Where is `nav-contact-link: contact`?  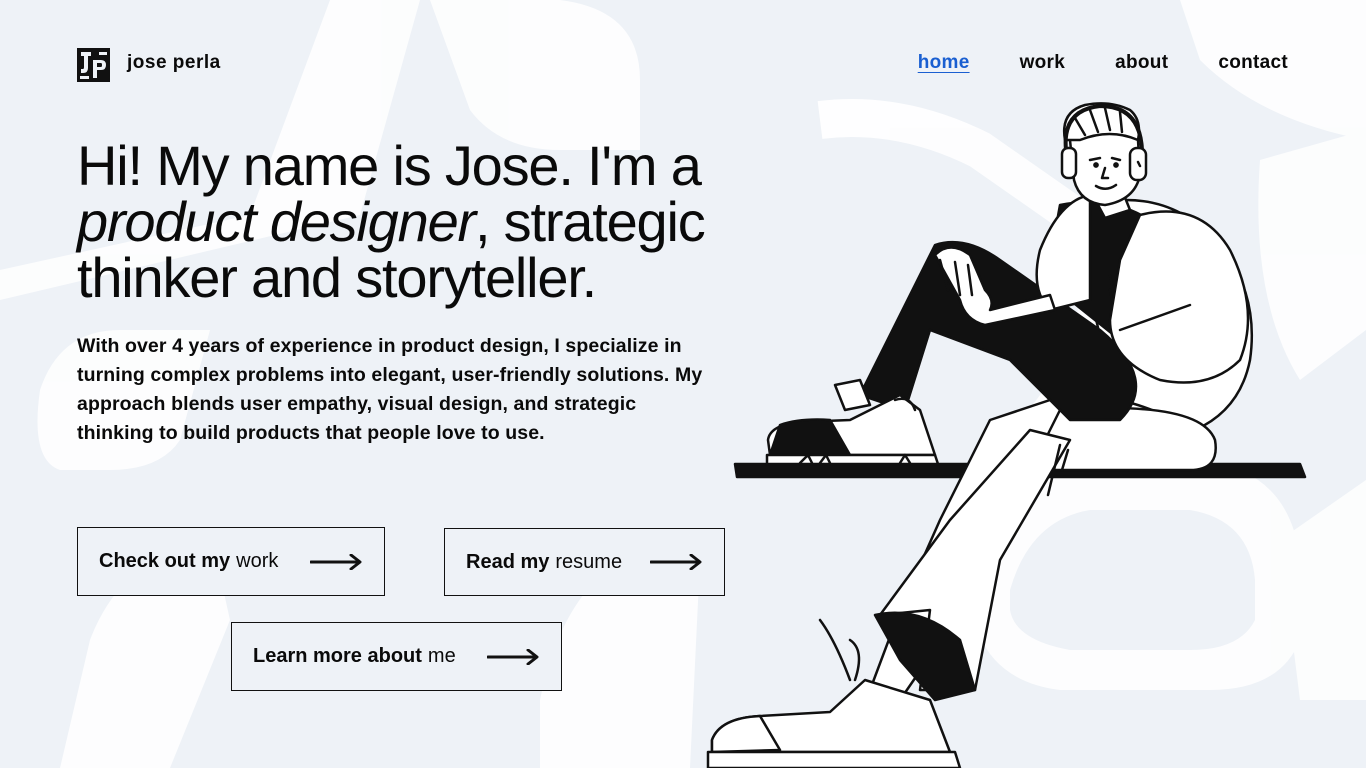
nav-contact-link: contact is located at coordinates (1253, 63).